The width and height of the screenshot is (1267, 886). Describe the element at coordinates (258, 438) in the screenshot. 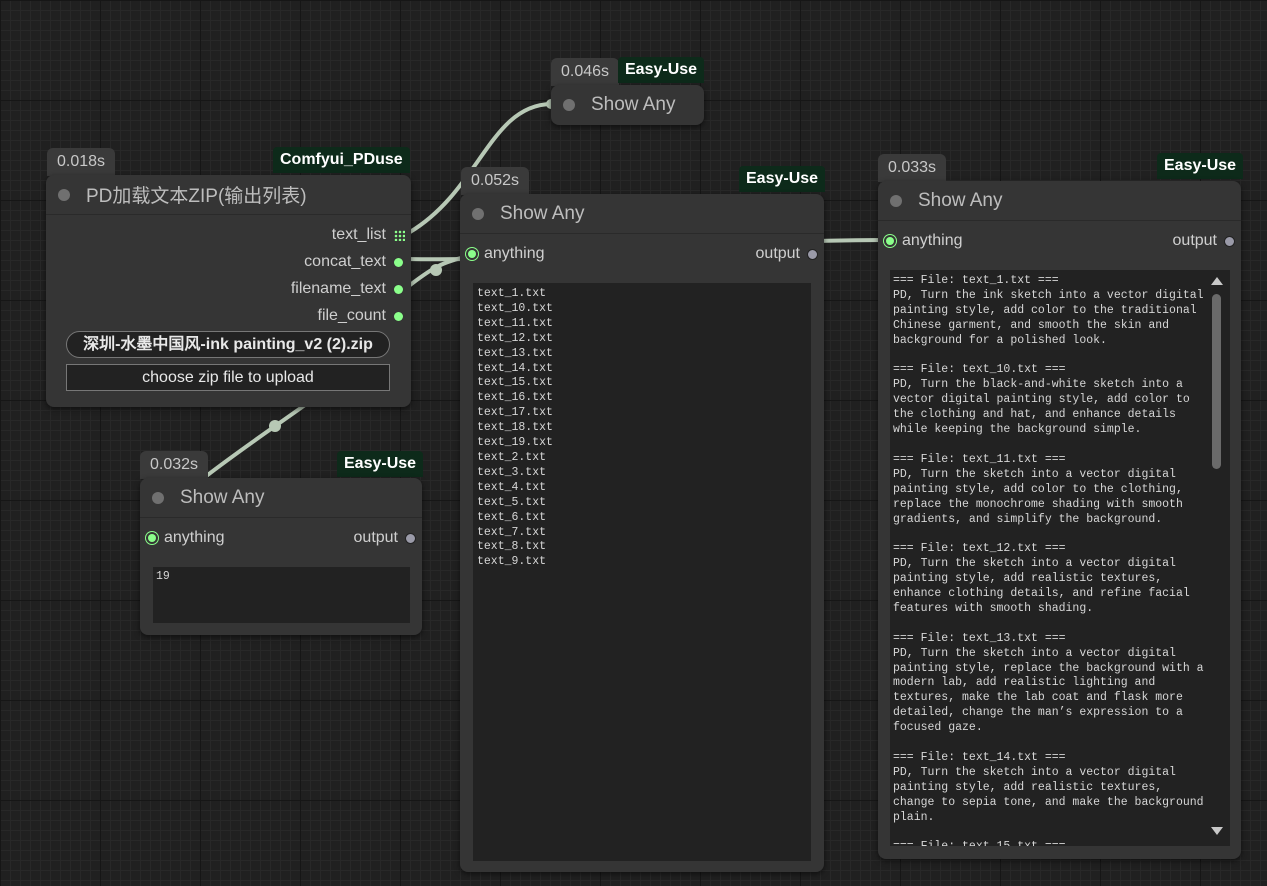

I see `wire-count-to-show-any-count` at that location.